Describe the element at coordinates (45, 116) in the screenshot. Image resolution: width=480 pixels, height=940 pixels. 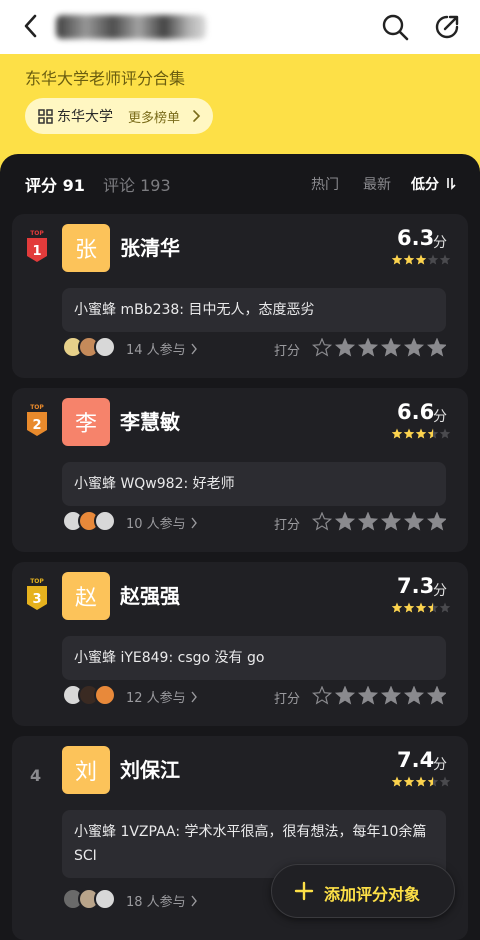
I see `grid-icon` at that location.